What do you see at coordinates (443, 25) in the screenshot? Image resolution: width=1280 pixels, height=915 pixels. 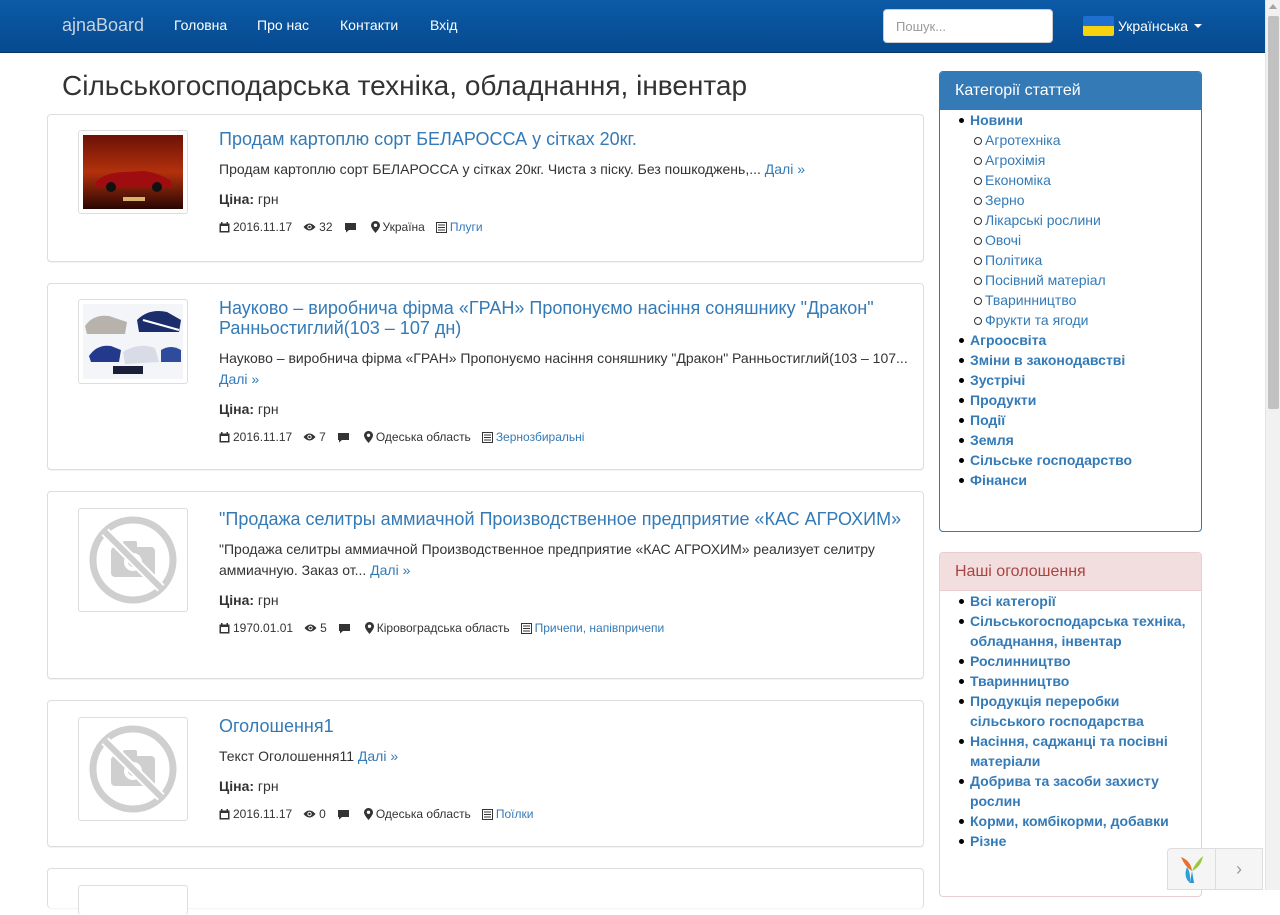 I see `nav-link-login: Вхід` at bounding box center [443, 25].